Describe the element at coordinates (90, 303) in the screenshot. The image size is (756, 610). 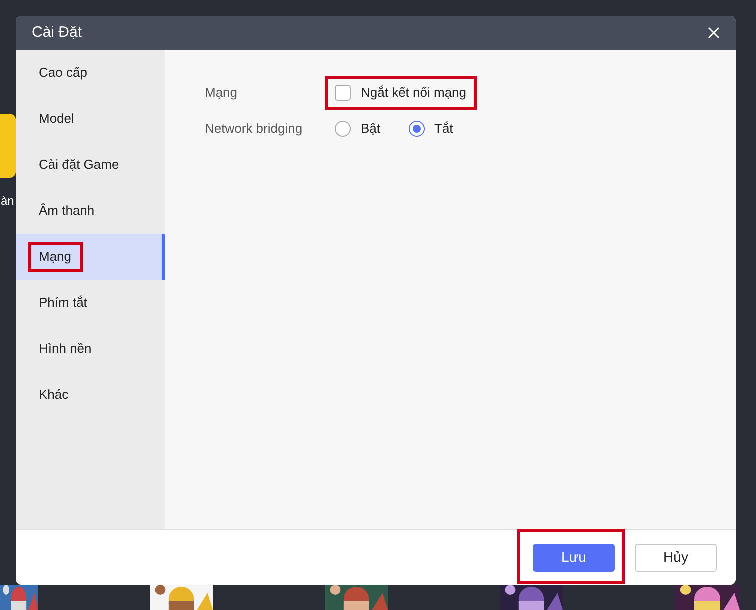
I see `sidebar-item: Phím tắt` at that location.